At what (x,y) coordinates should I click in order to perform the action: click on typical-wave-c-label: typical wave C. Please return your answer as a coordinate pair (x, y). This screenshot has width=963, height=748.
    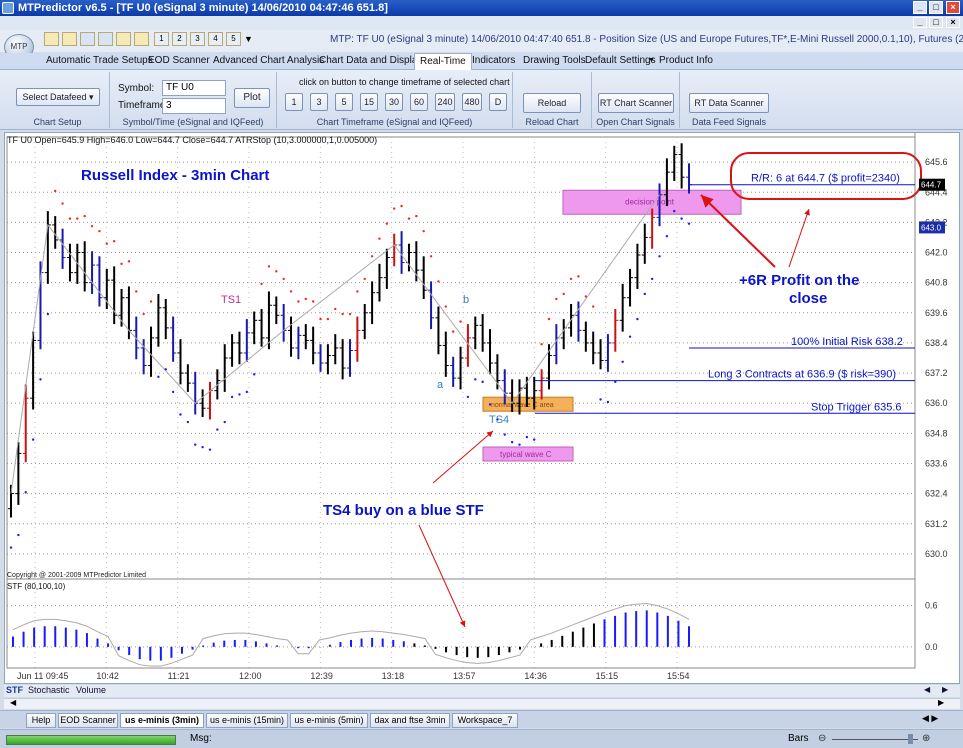
    Looking at the image, I should click on (526, 454).